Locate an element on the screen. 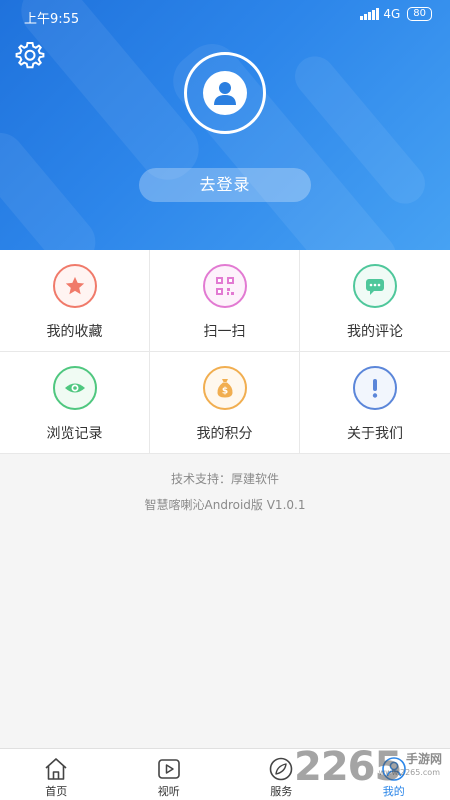  version-text: 智慧喀喇沁Android版 V1.0.1 is located at coordinates (225, 505).